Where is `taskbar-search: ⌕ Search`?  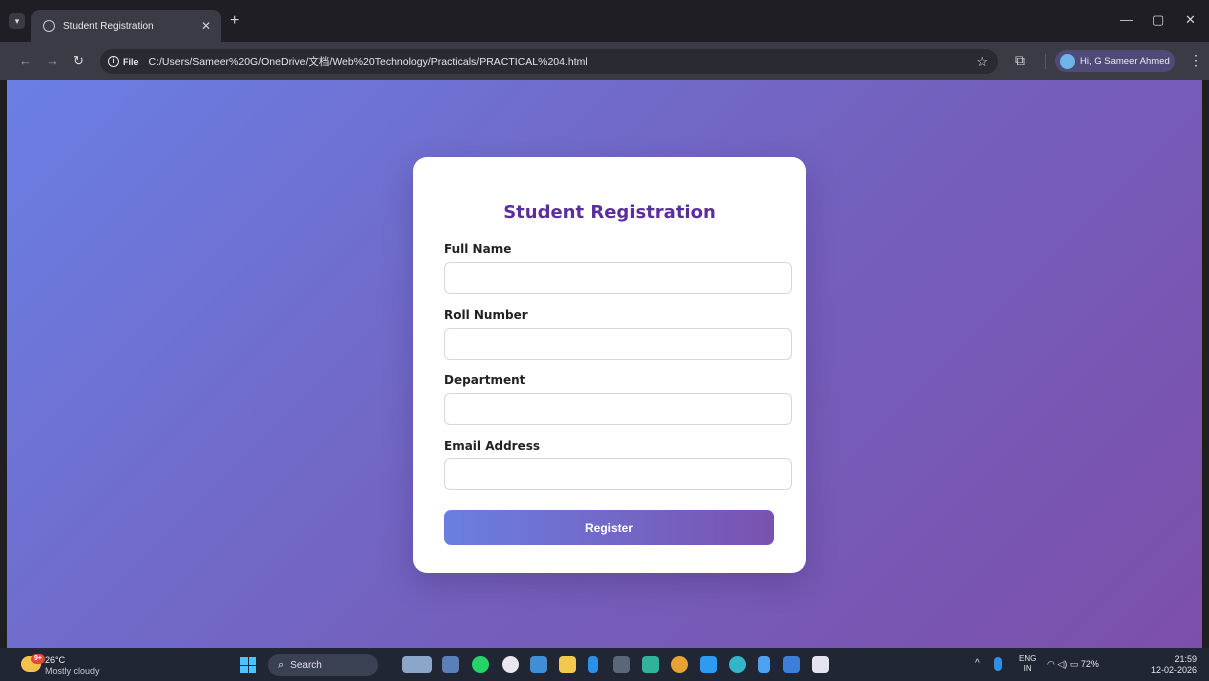 taskbar-search: ⌕ Search is located at coordinates (323, 665).